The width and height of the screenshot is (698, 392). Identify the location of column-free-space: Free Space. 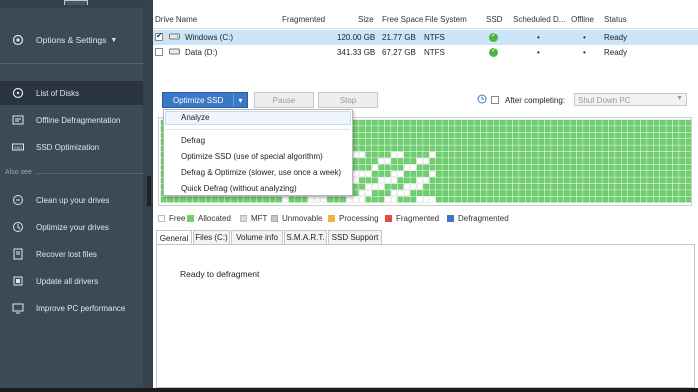
(402, 19).